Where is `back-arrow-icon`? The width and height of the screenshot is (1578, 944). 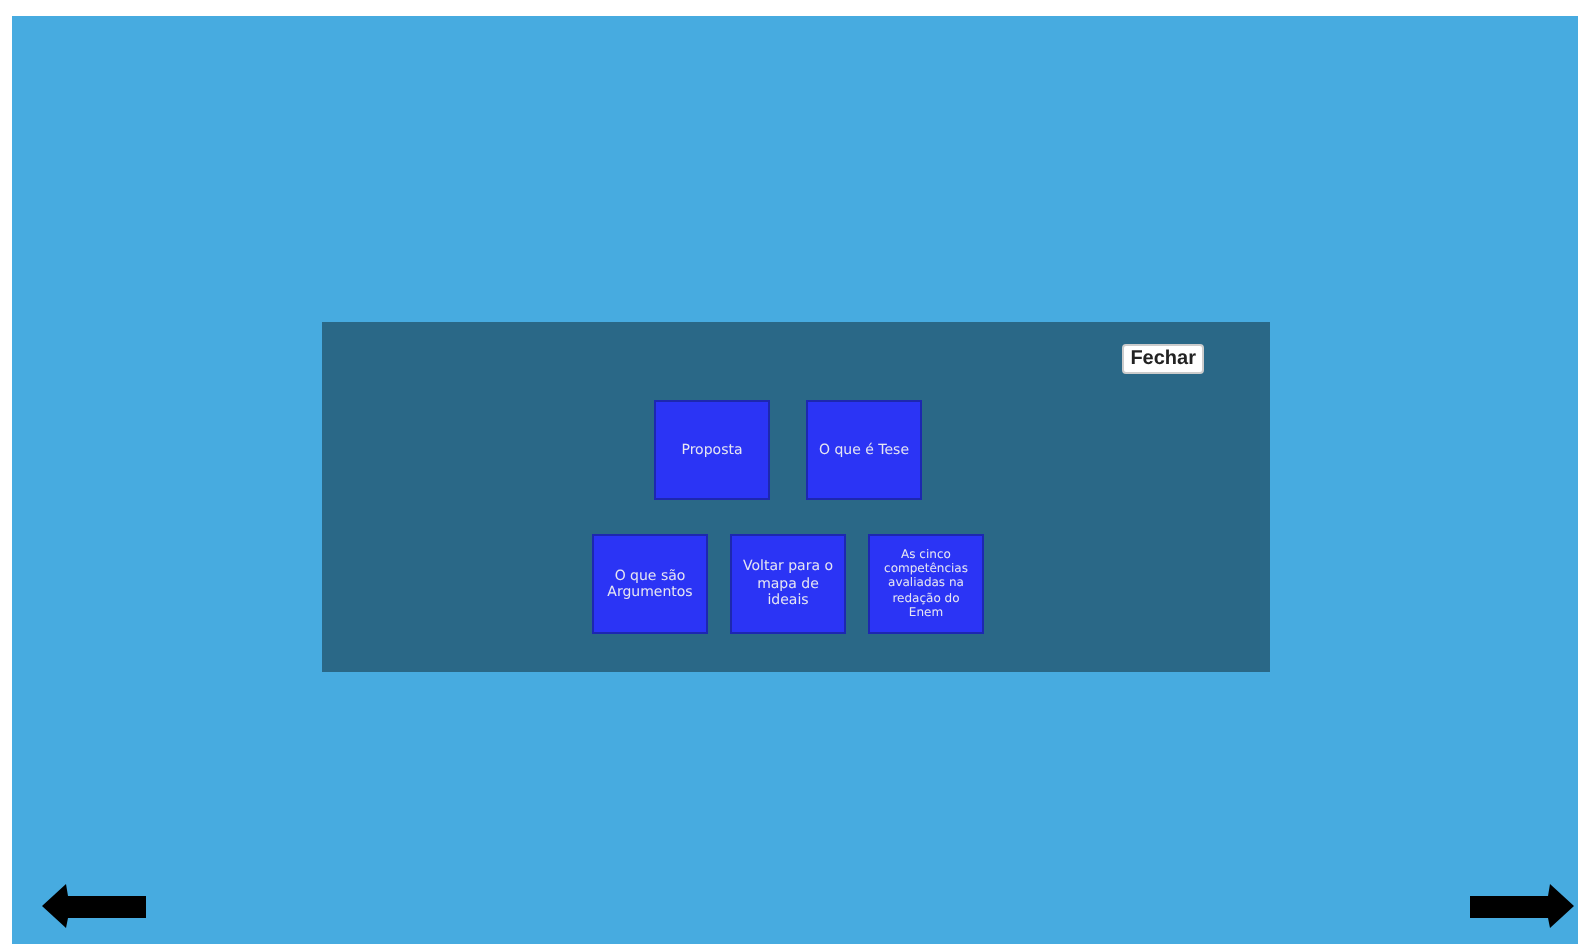 back-arrow-icon is located at coordinates (94, 906).